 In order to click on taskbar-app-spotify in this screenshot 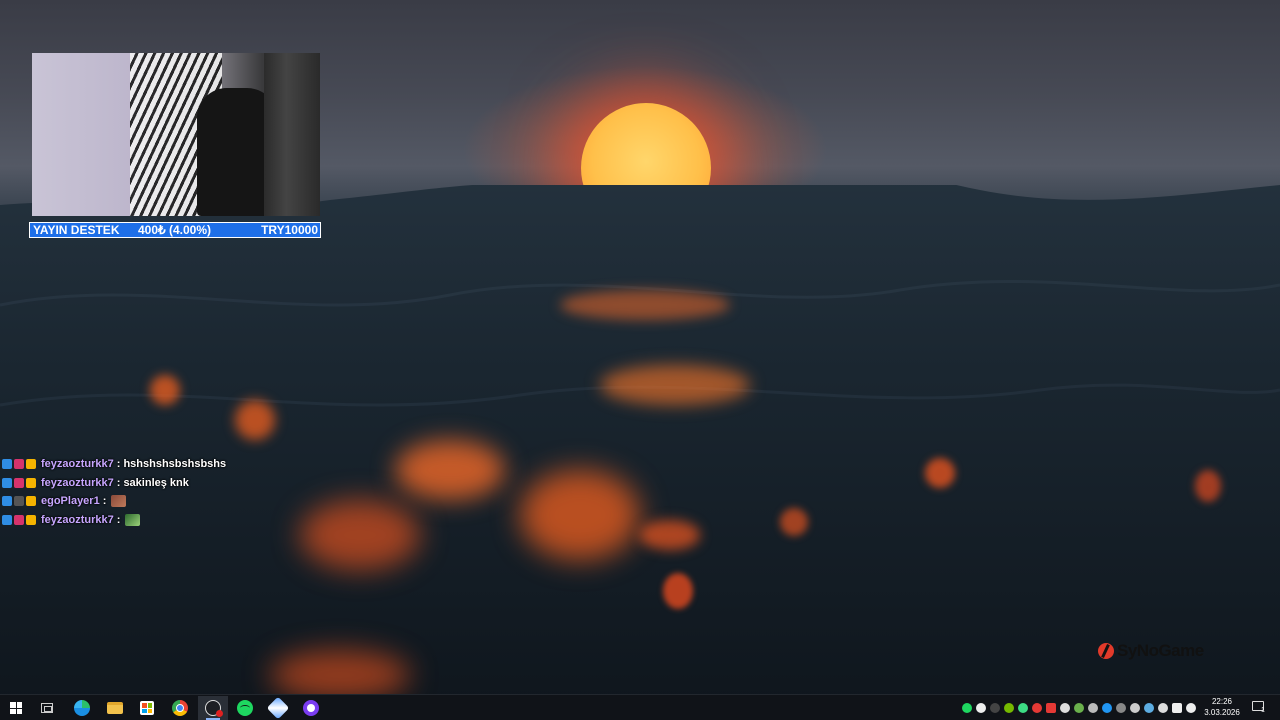, I will do `click(245, 708)`.